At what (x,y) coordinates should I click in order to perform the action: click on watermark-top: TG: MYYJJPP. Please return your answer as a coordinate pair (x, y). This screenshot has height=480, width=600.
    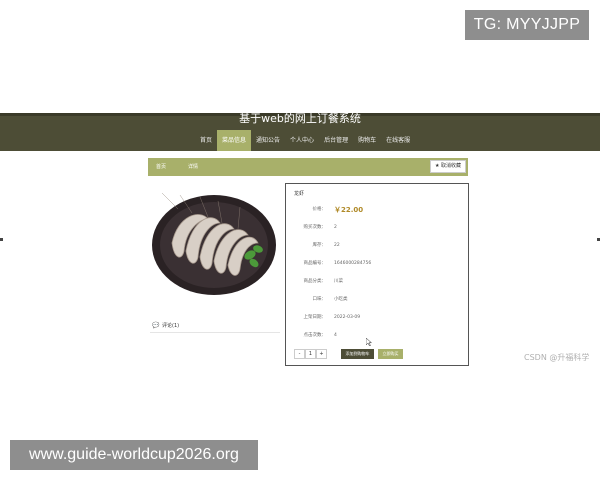
    Looking at the image, I should click on (527, 25).